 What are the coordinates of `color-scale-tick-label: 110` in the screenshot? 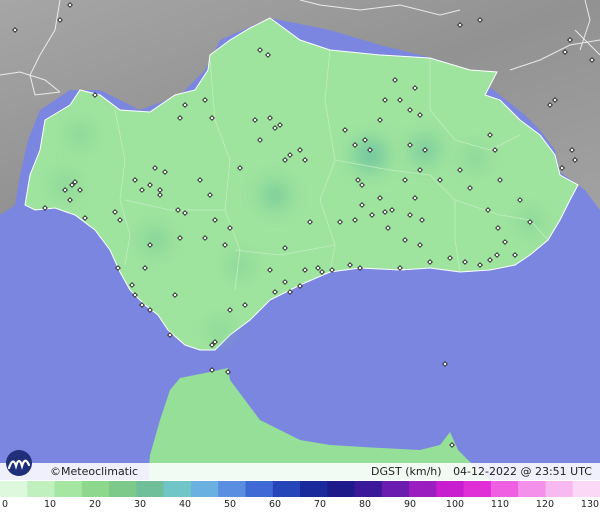 It's located at (500, 504).